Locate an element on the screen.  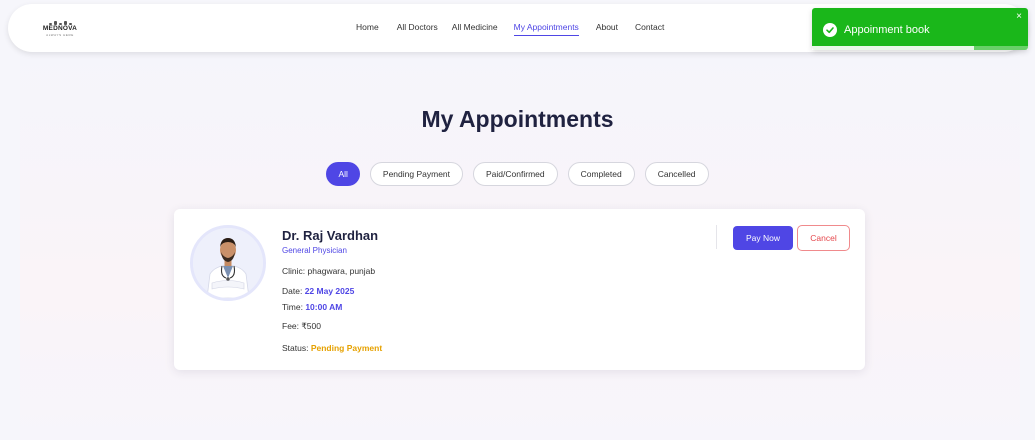
doctor-avatar-icon is located at coordinates (228, 263).